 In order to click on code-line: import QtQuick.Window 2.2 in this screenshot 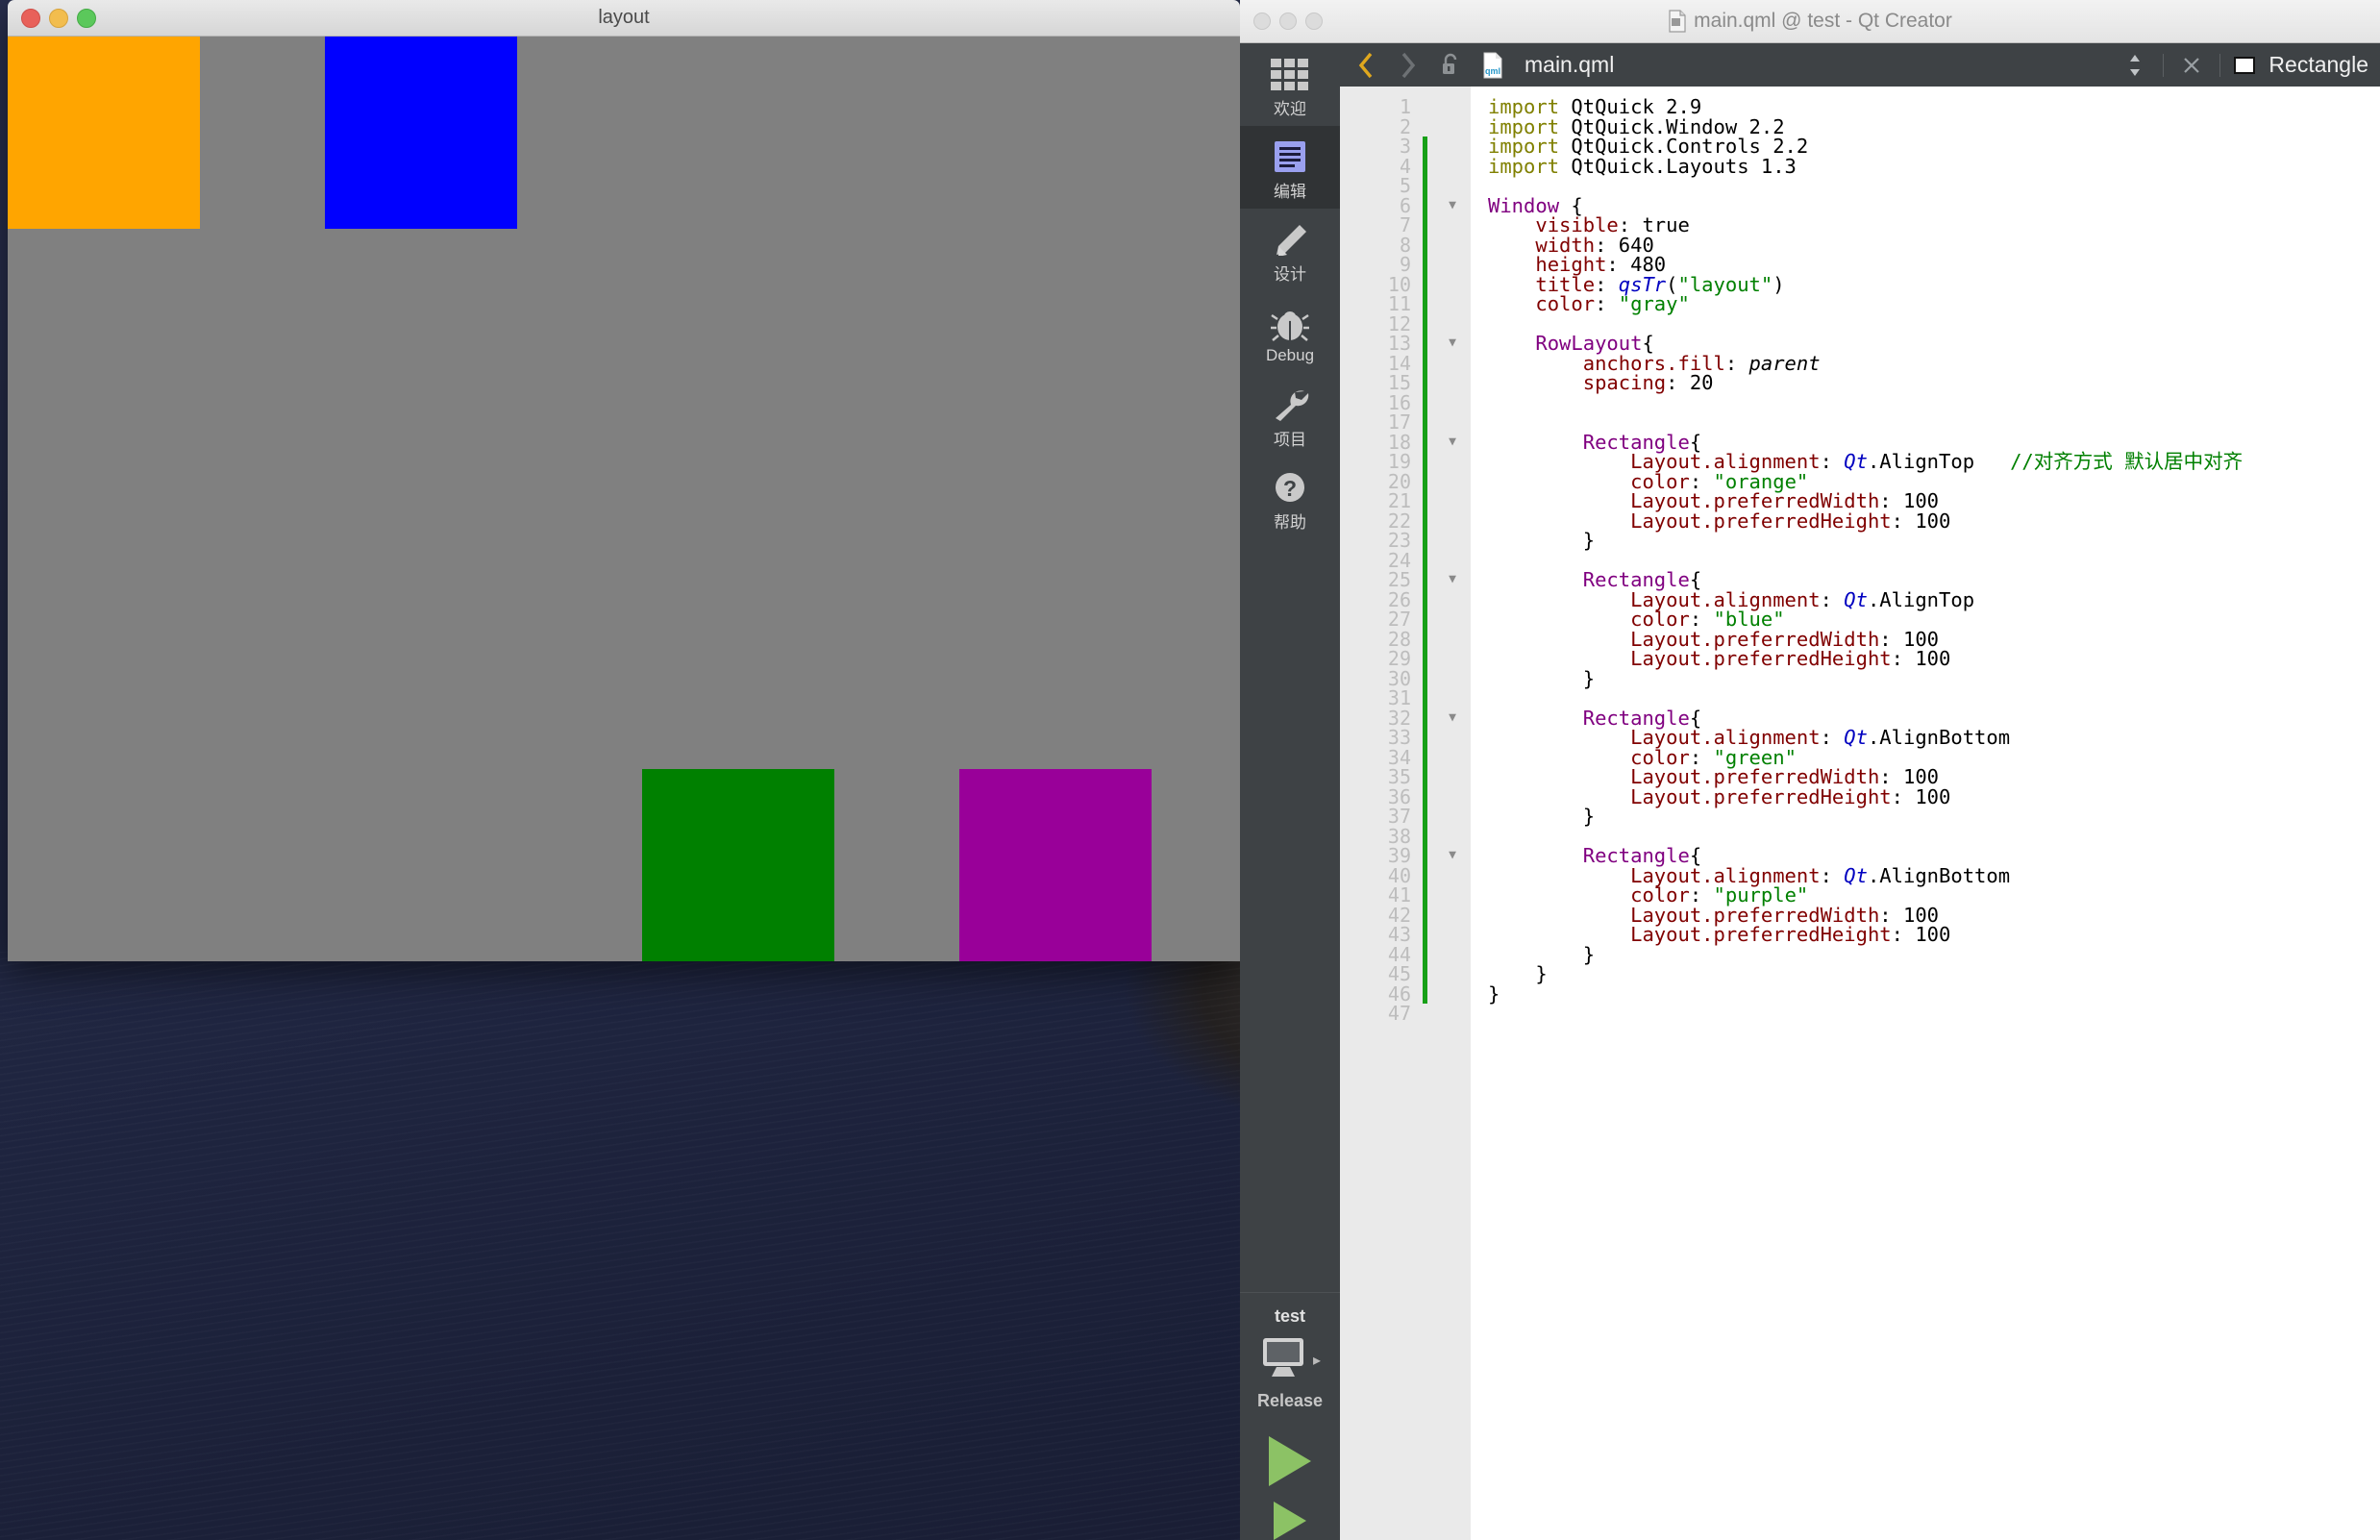, I will do `click(1934, 126)`.